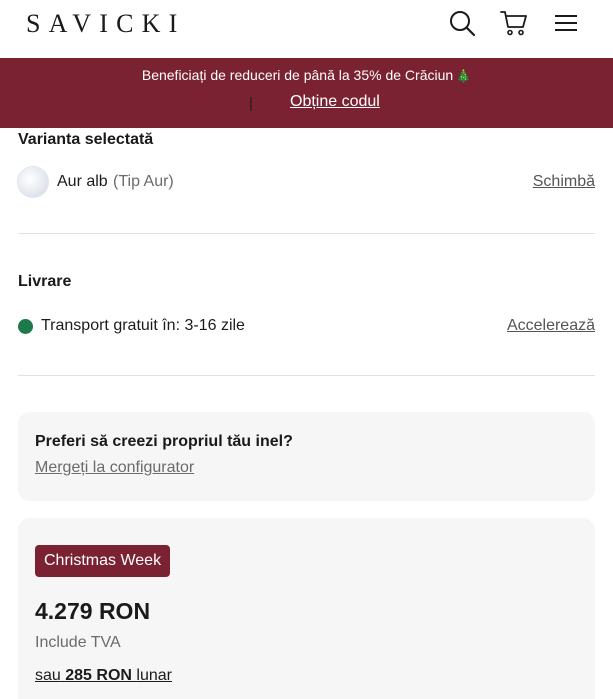  What do you see at coordinates (335, 102) in the screenshot?
I see `get-code-link: Obține codul` at bounding box center [335, 102].